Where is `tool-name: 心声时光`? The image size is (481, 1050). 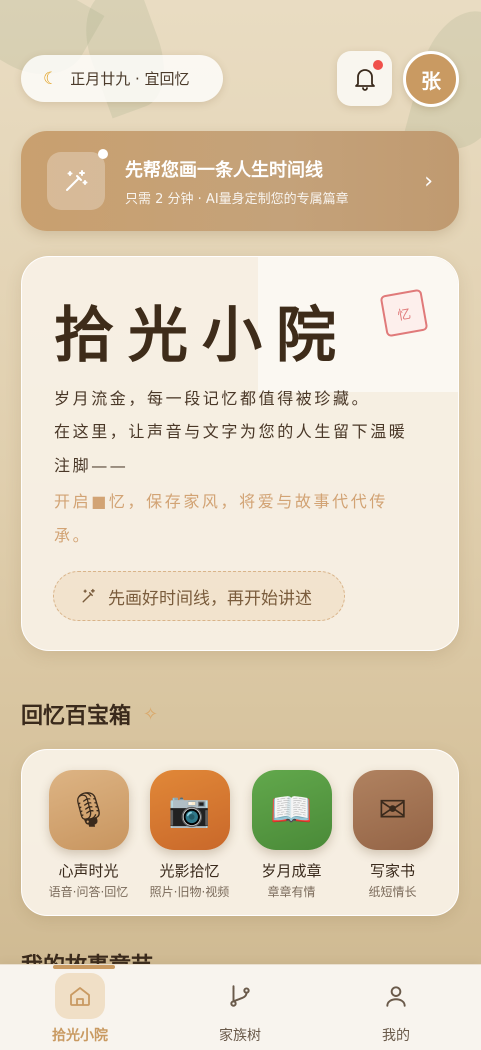
tool-name: 心声时光 is located at coordinates (88, 871).